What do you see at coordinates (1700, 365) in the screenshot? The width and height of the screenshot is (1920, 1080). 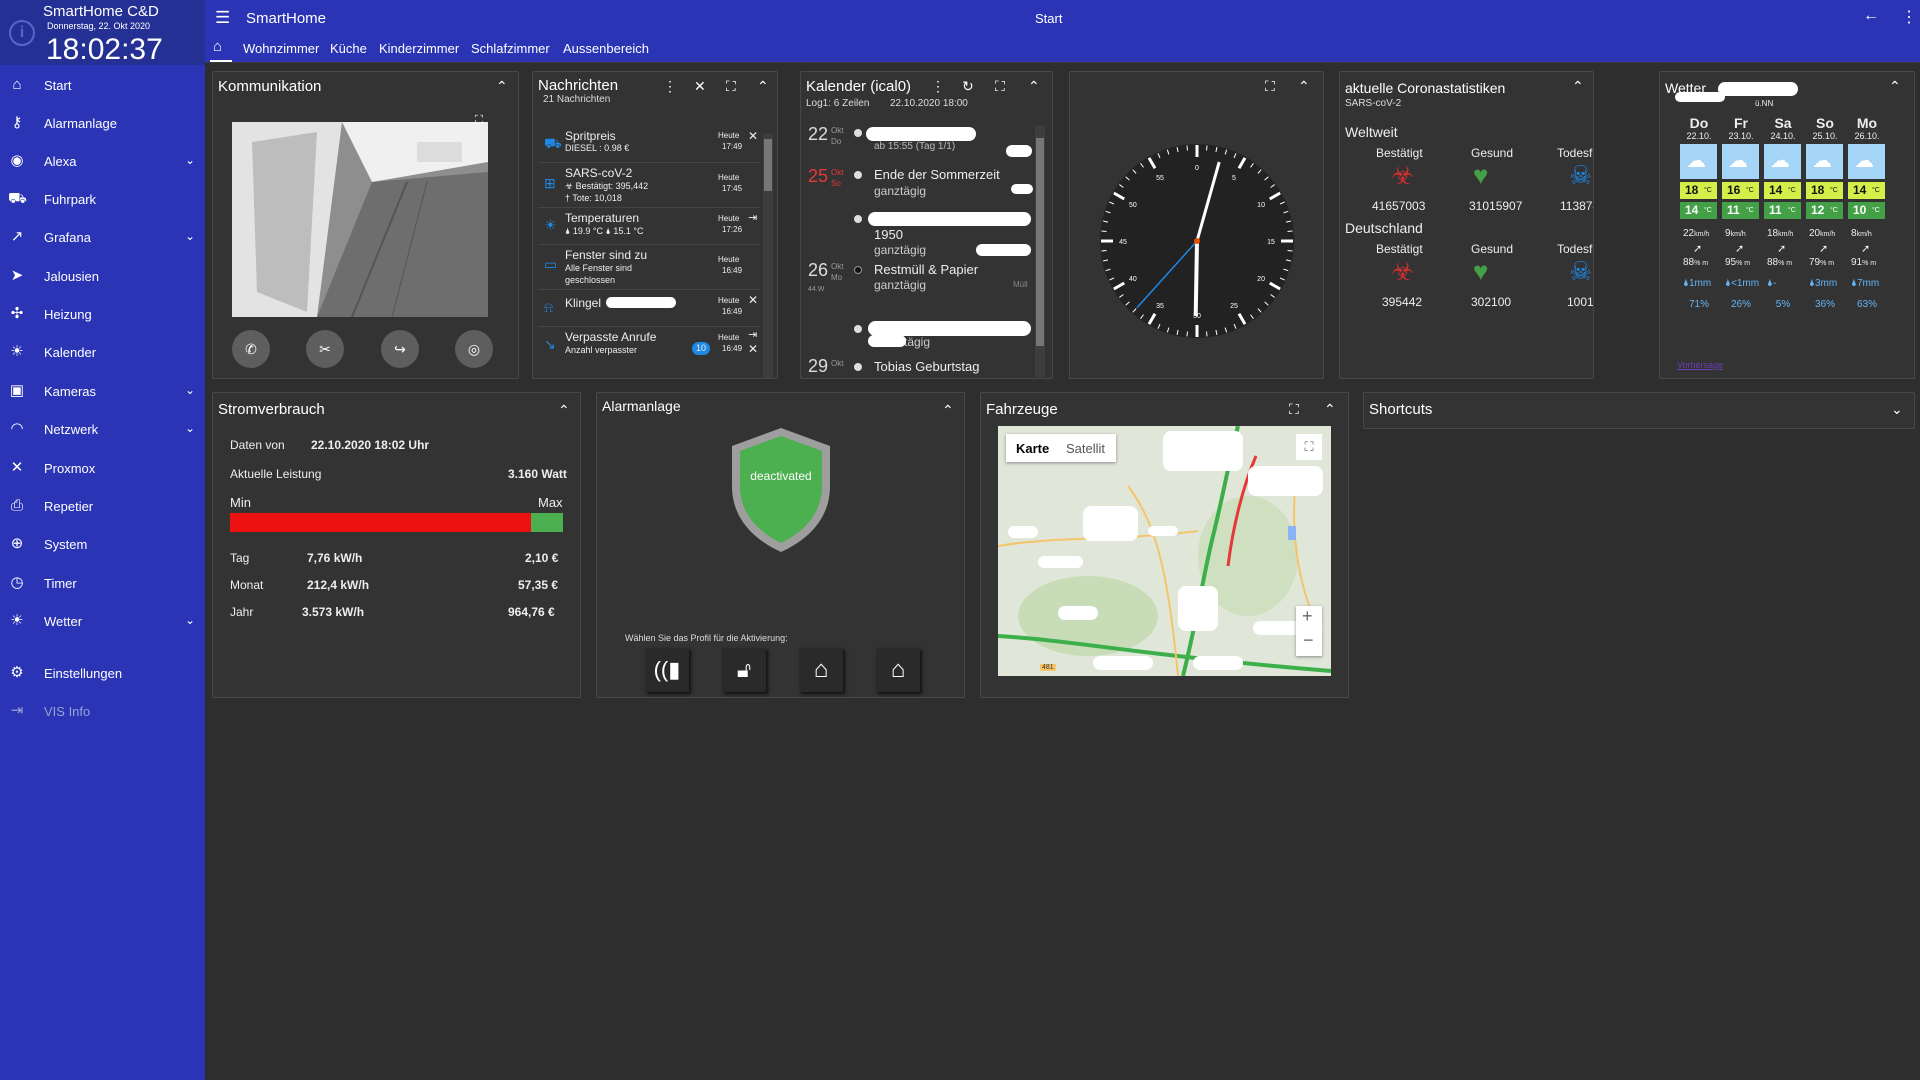 I see `forecast-link: Vorhersage` at bounding box center [1700, 365].